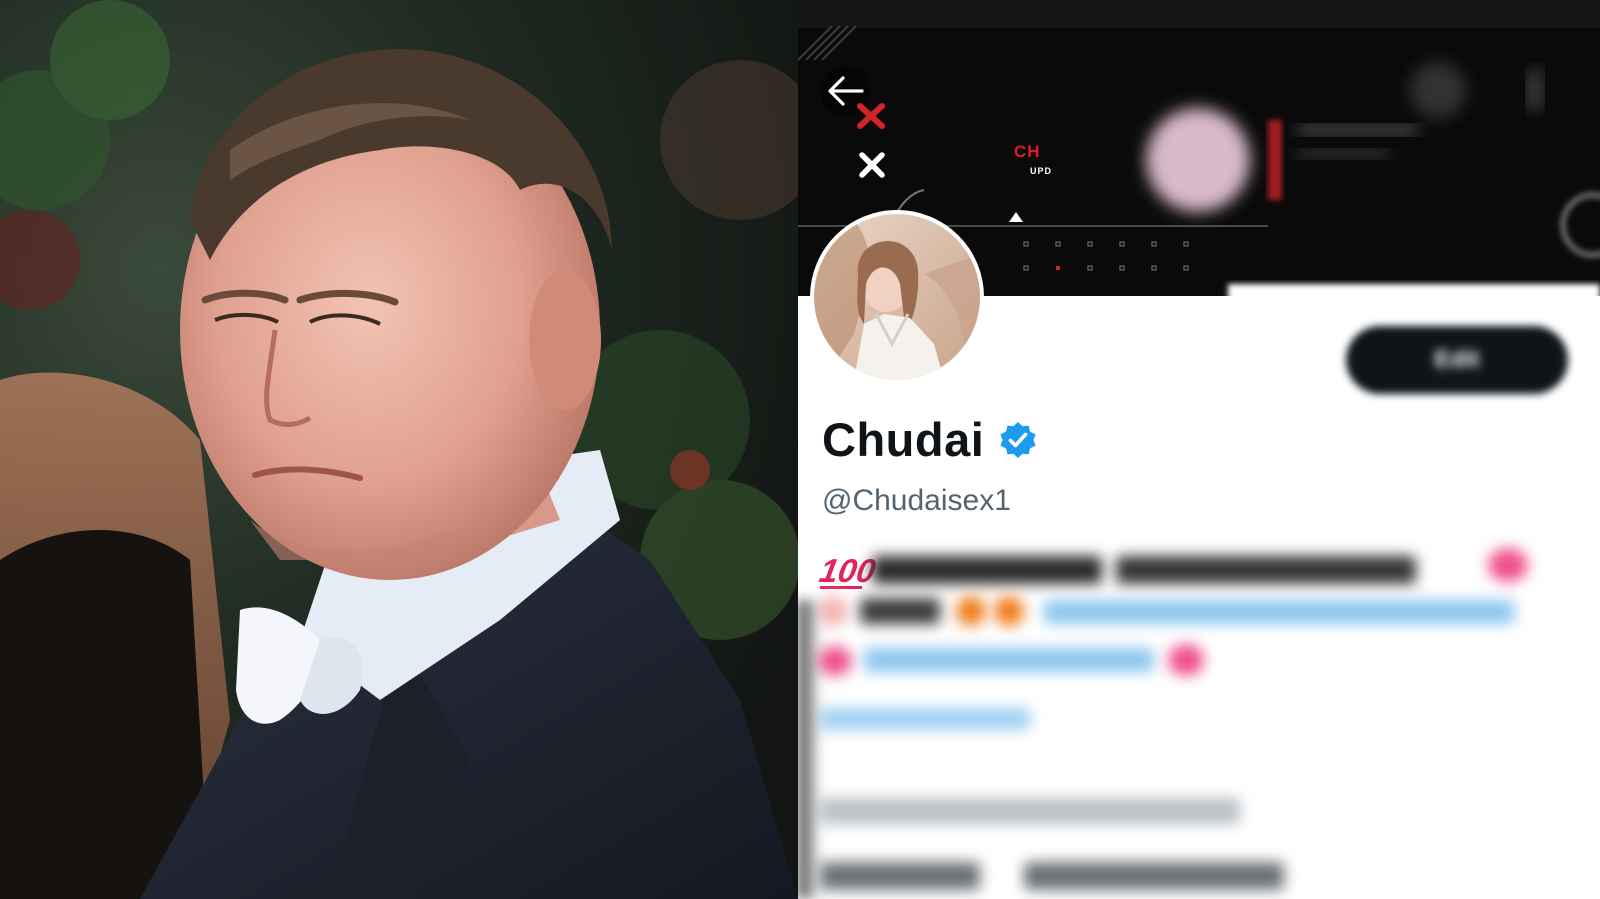 This screenshot has width=1600, height=899. Describe the element at coordinates (1027, 151) in the screenshot. I see `banner-title: CH` at that location.